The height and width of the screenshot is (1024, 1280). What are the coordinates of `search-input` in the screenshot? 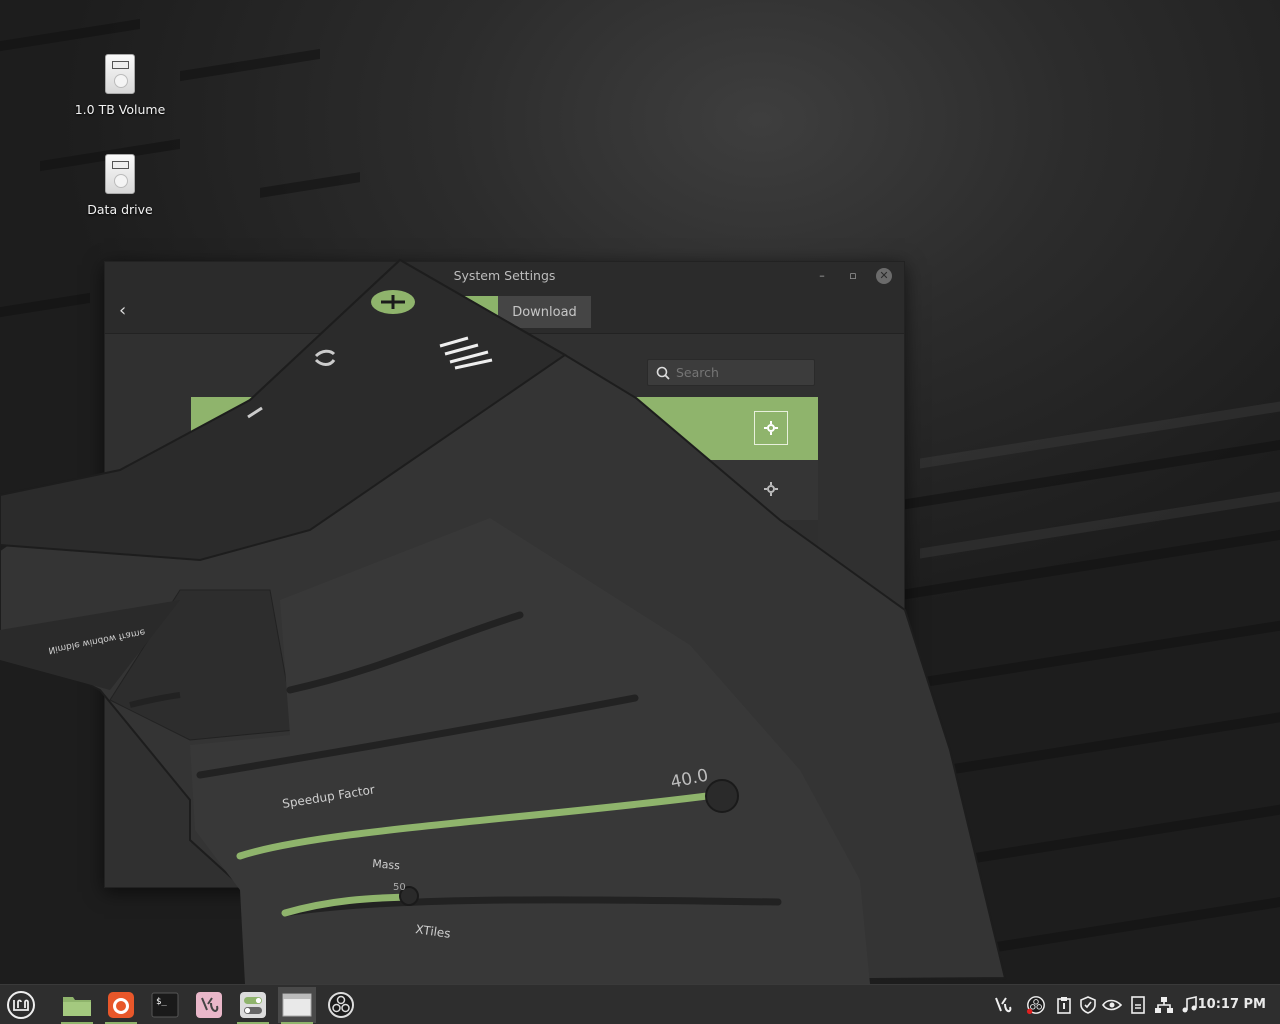 It's located at (736, 372).